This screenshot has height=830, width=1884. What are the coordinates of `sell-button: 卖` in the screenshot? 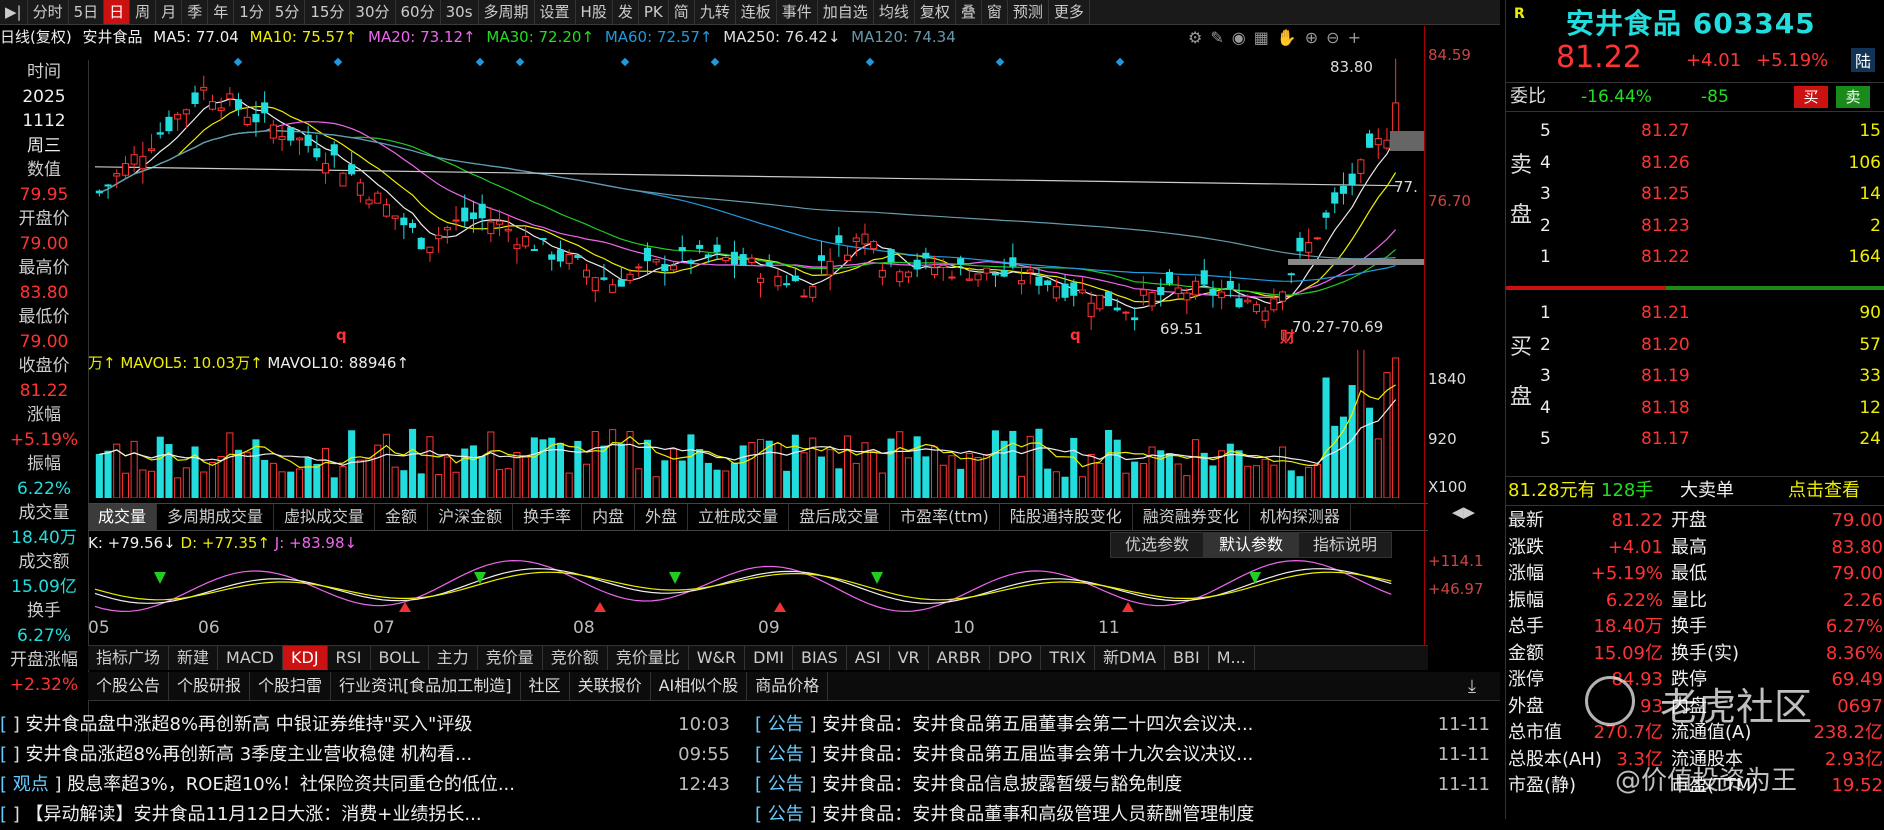 It's located at (1853, 97).